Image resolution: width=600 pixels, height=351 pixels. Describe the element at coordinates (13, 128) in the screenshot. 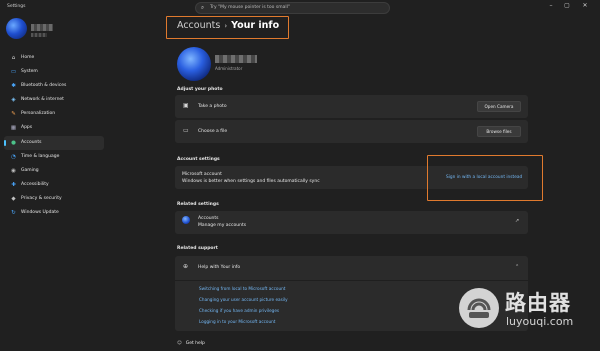

I see `apps-icon: ▦` at that location.